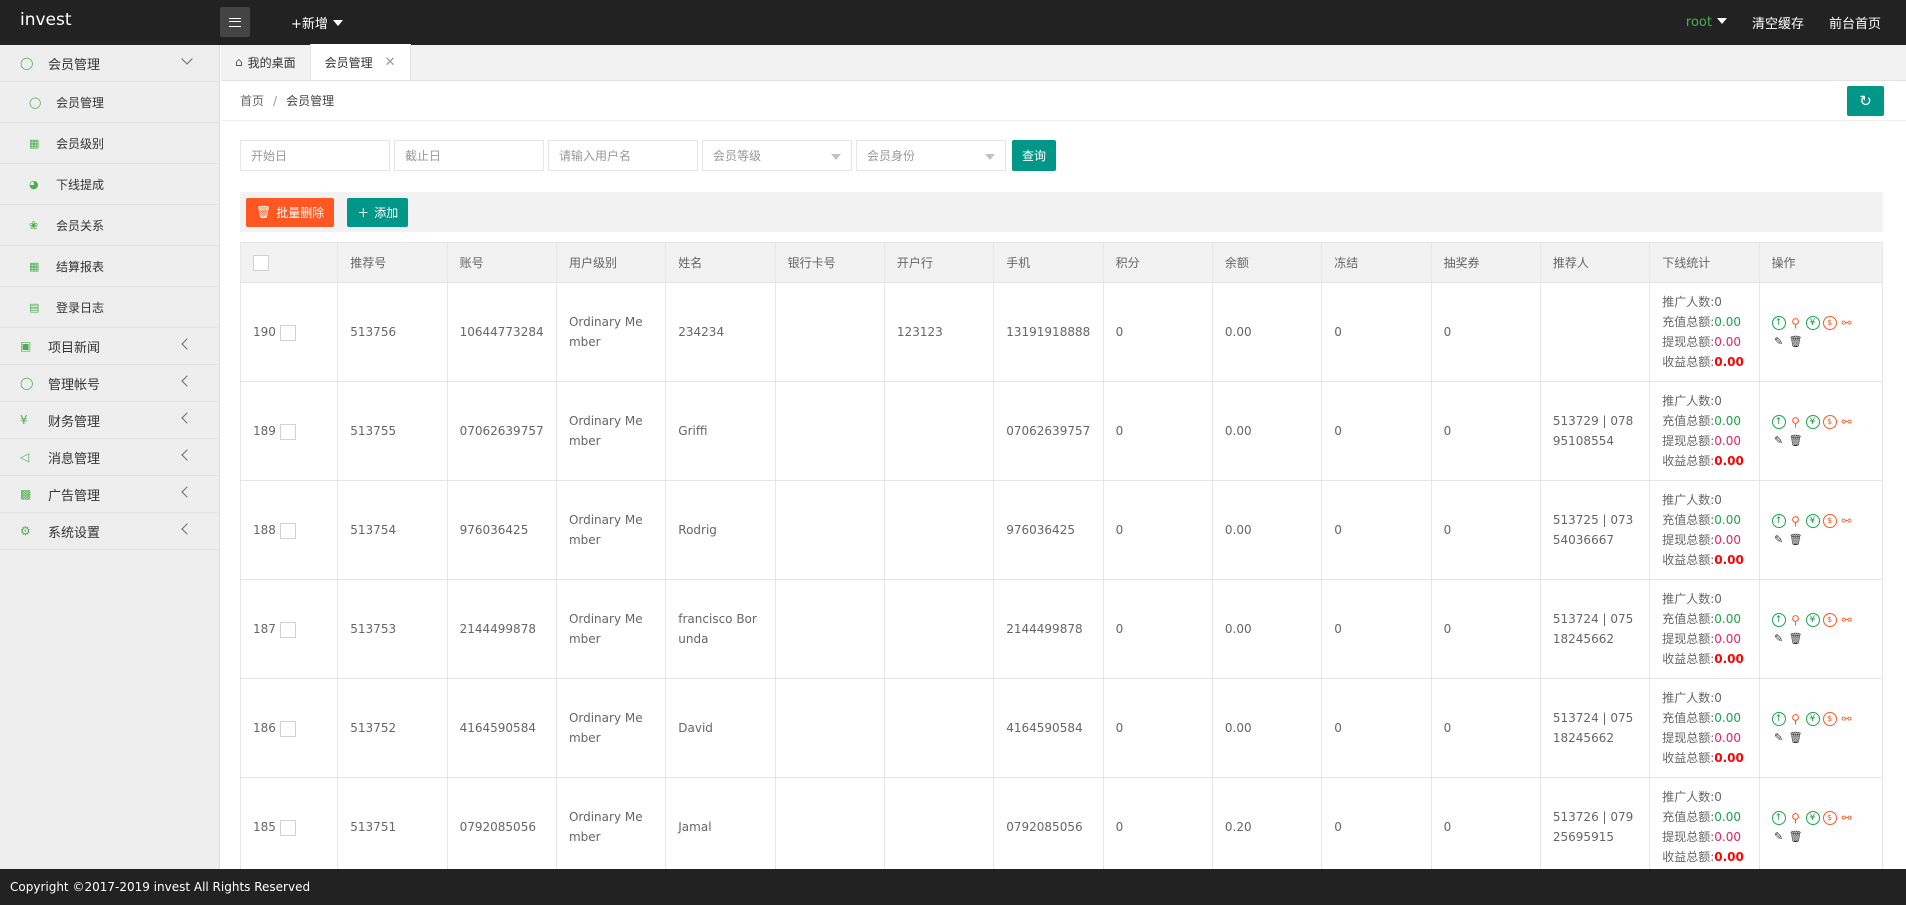 Image resolution: width=1906 pixels, height=905 pixels. Describe the element at coordinates (1778, 22) in the screenshot. I see `clear-cache-link: 清空缓存` at that location.